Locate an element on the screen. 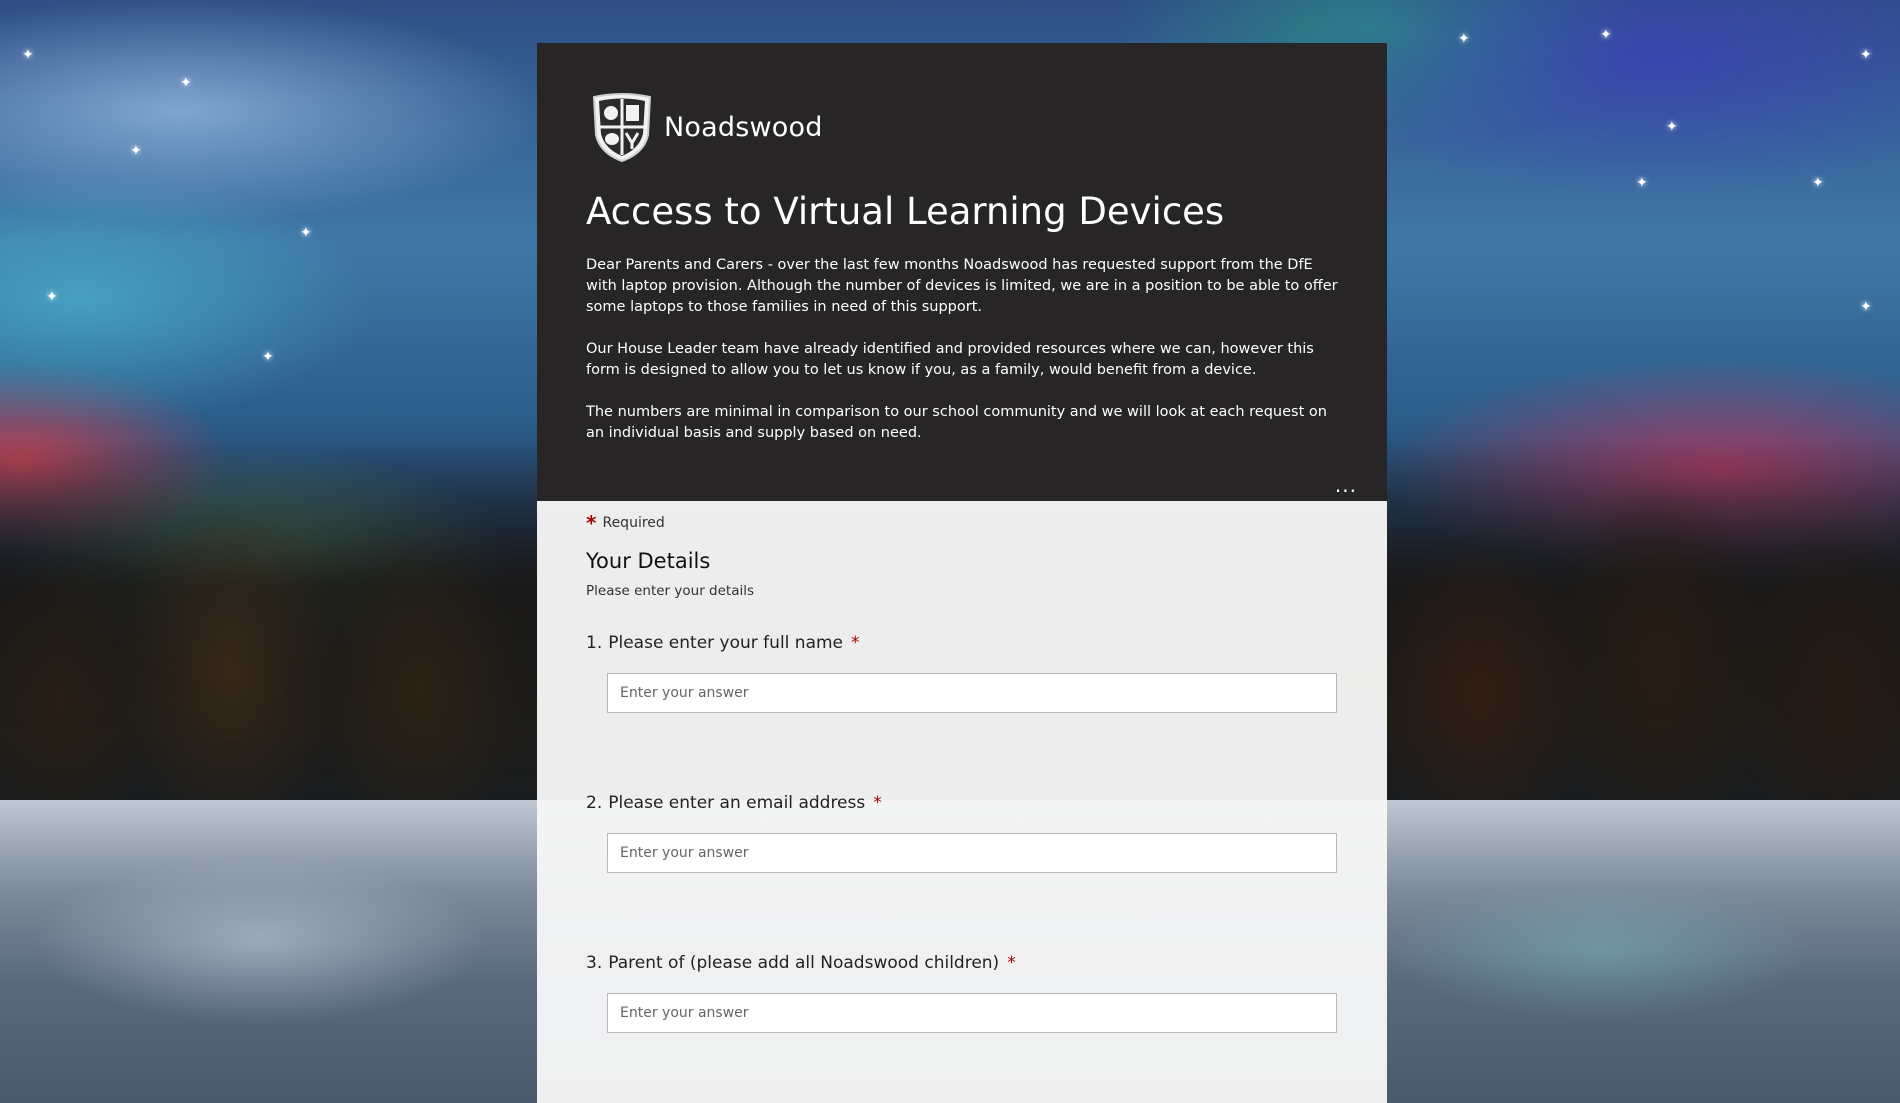 This screenshot has height=1103, width=1900. question-label: 2. Please enter an email address * is located at coordinates (962, 803).